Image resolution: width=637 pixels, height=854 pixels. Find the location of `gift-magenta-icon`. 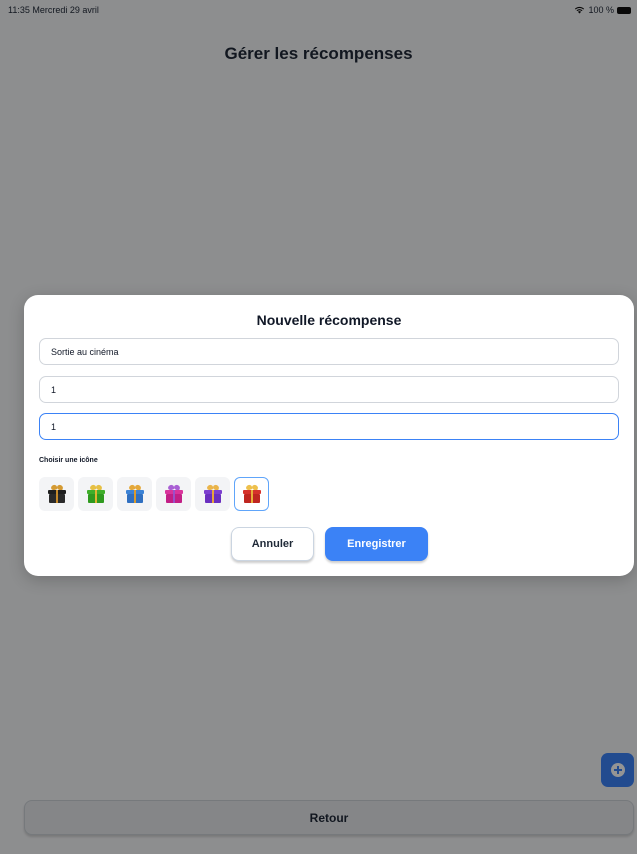

gift-magenta-icon is located at coordinates (174, 494).